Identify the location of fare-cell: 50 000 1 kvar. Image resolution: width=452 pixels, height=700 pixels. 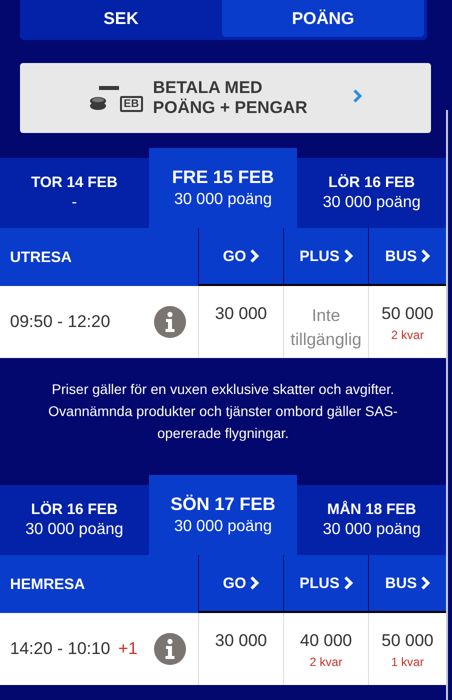
(407, 649).